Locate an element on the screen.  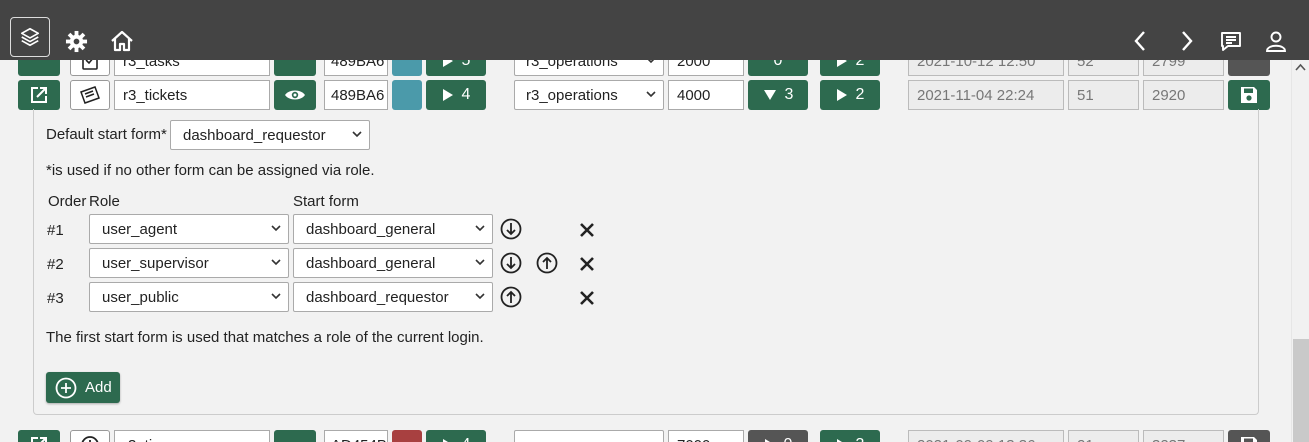
add-button-label: Add is located at coordinates (98, 387).